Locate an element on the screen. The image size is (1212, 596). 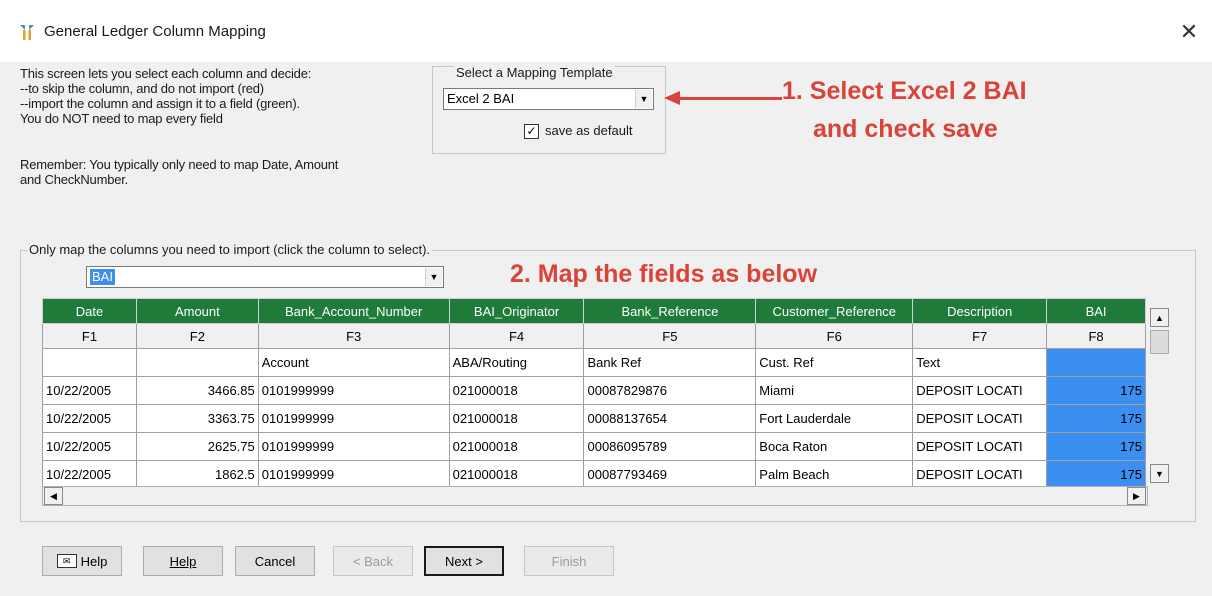
field-select: BAI ▼ is located at coordinates (265, 277).